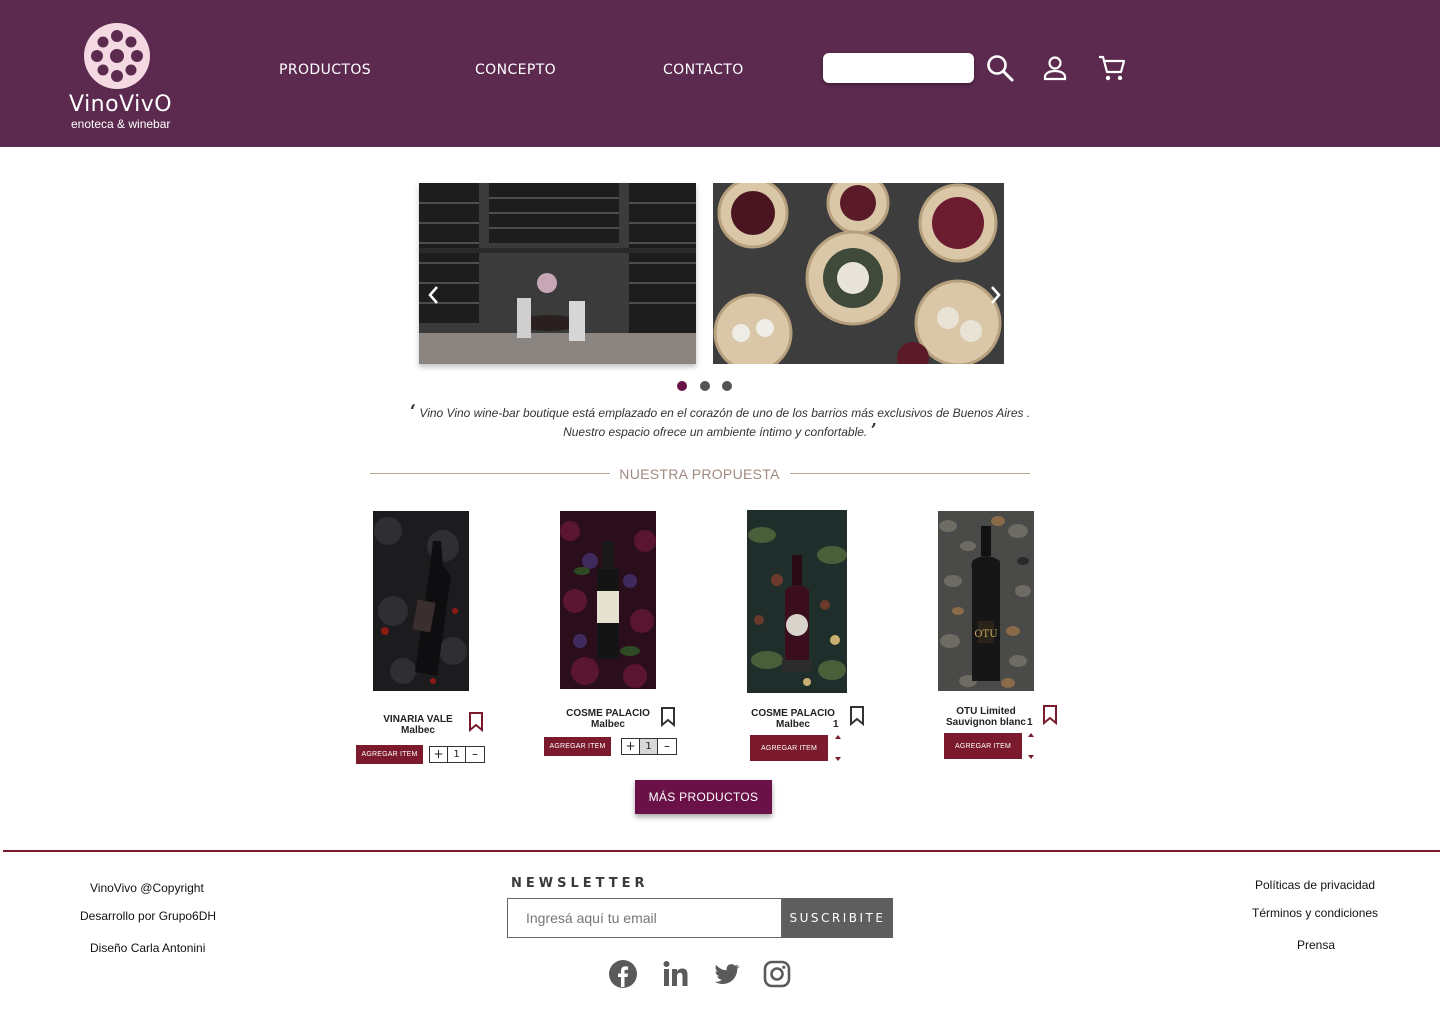 This screenshot has width=1440, height=1024. Describe the element at coordinates (727, 974) in the screenshot. I see `twitter-icon` at that location.